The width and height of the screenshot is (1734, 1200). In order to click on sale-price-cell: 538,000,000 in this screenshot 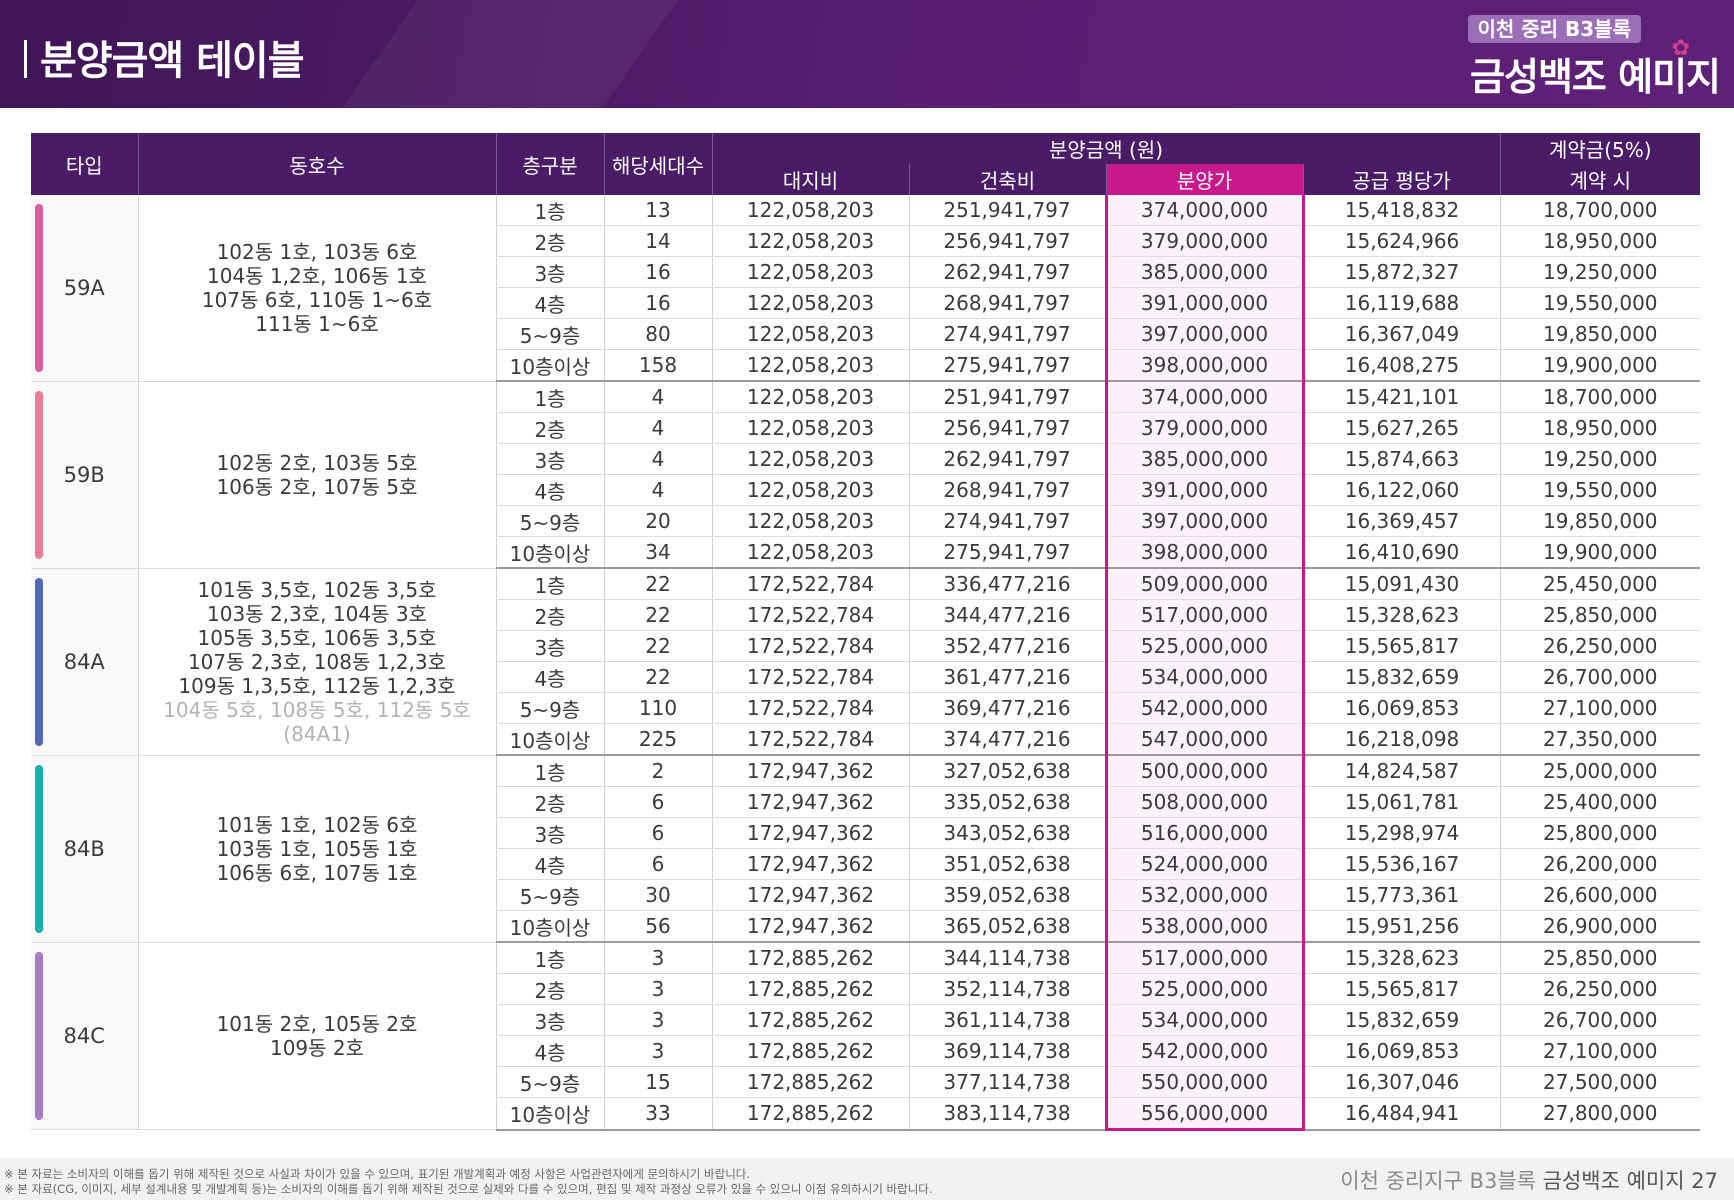, I will do `click(1204, 926)`.